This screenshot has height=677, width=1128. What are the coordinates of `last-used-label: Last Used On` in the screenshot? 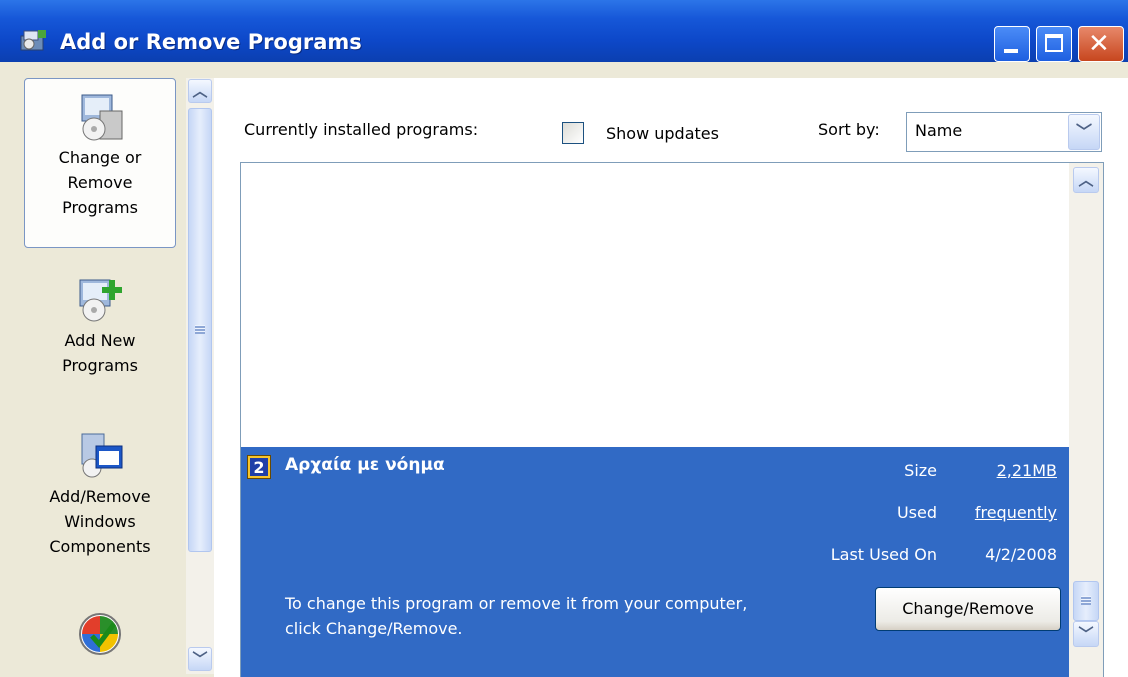 It's located at (883, 554).